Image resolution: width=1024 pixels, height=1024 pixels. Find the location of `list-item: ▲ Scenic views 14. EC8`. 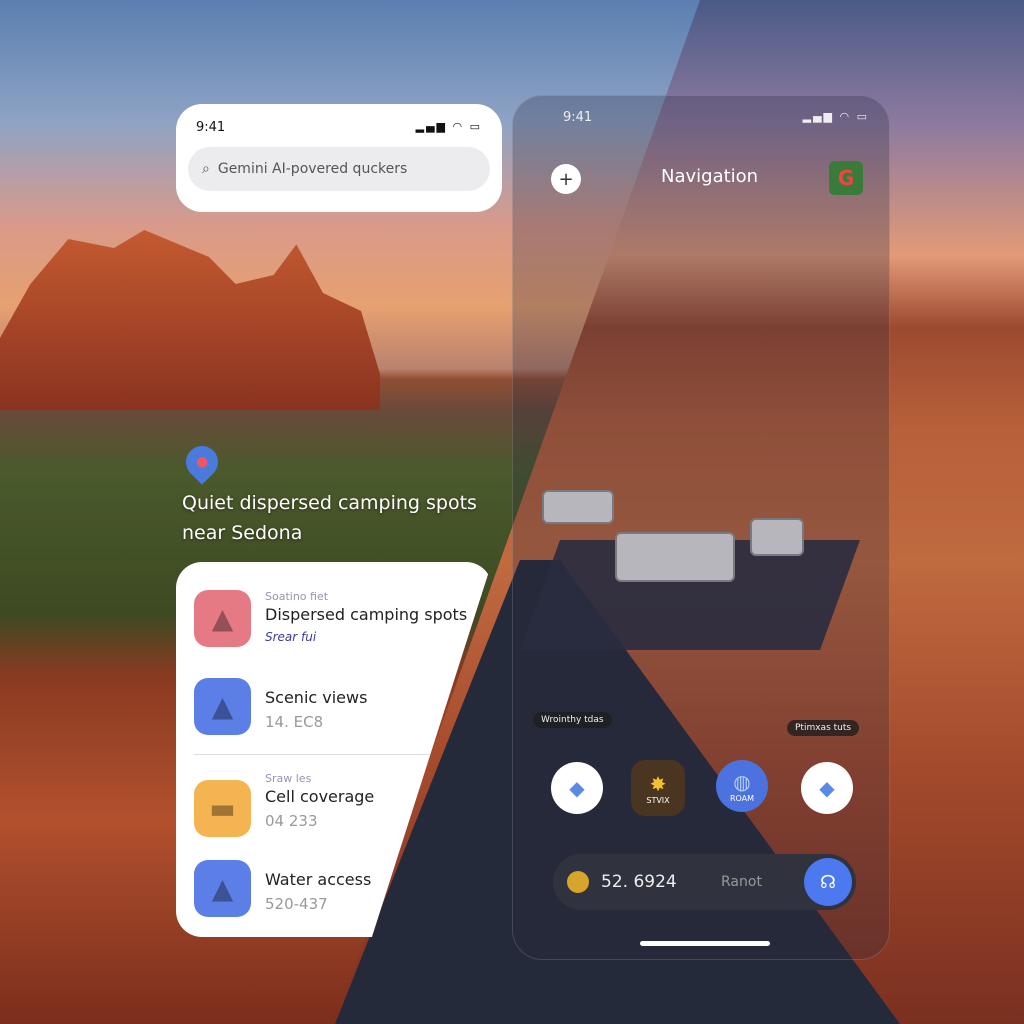

list-item: ▲ Scenic views 14. EC8 is located at coordinates (280, 706).